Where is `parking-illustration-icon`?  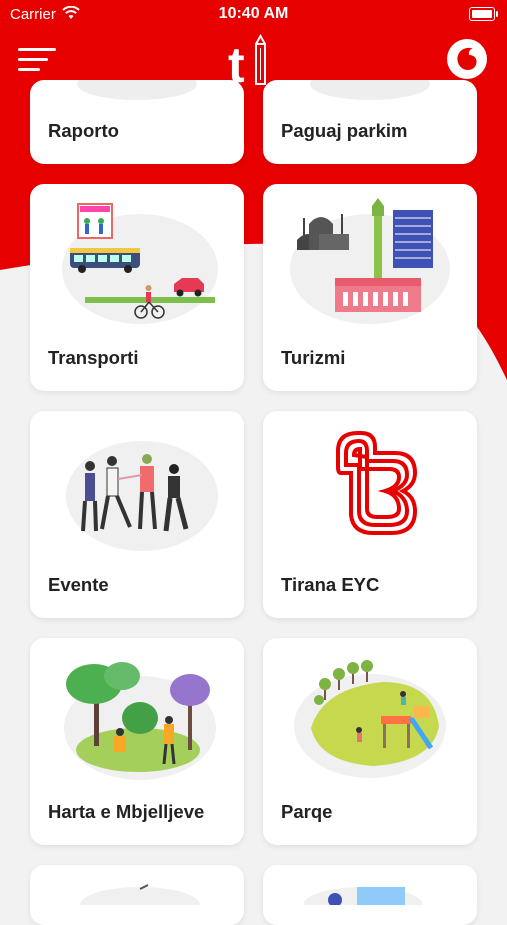
parking-illustration-icon is located at coordinates (370, 90).